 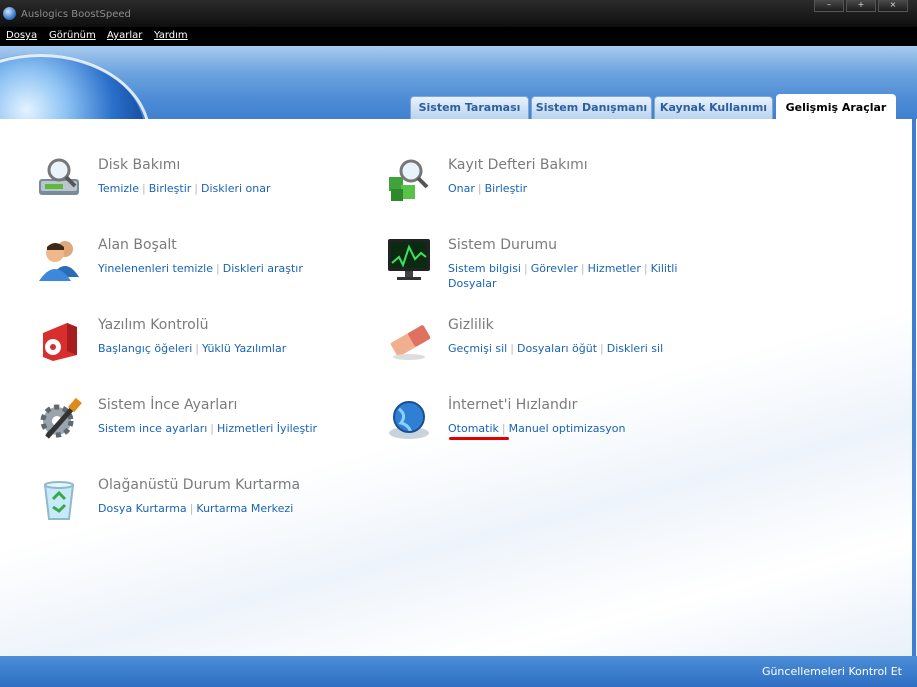 I want to click on users-icon, so click(x=59, y=261).